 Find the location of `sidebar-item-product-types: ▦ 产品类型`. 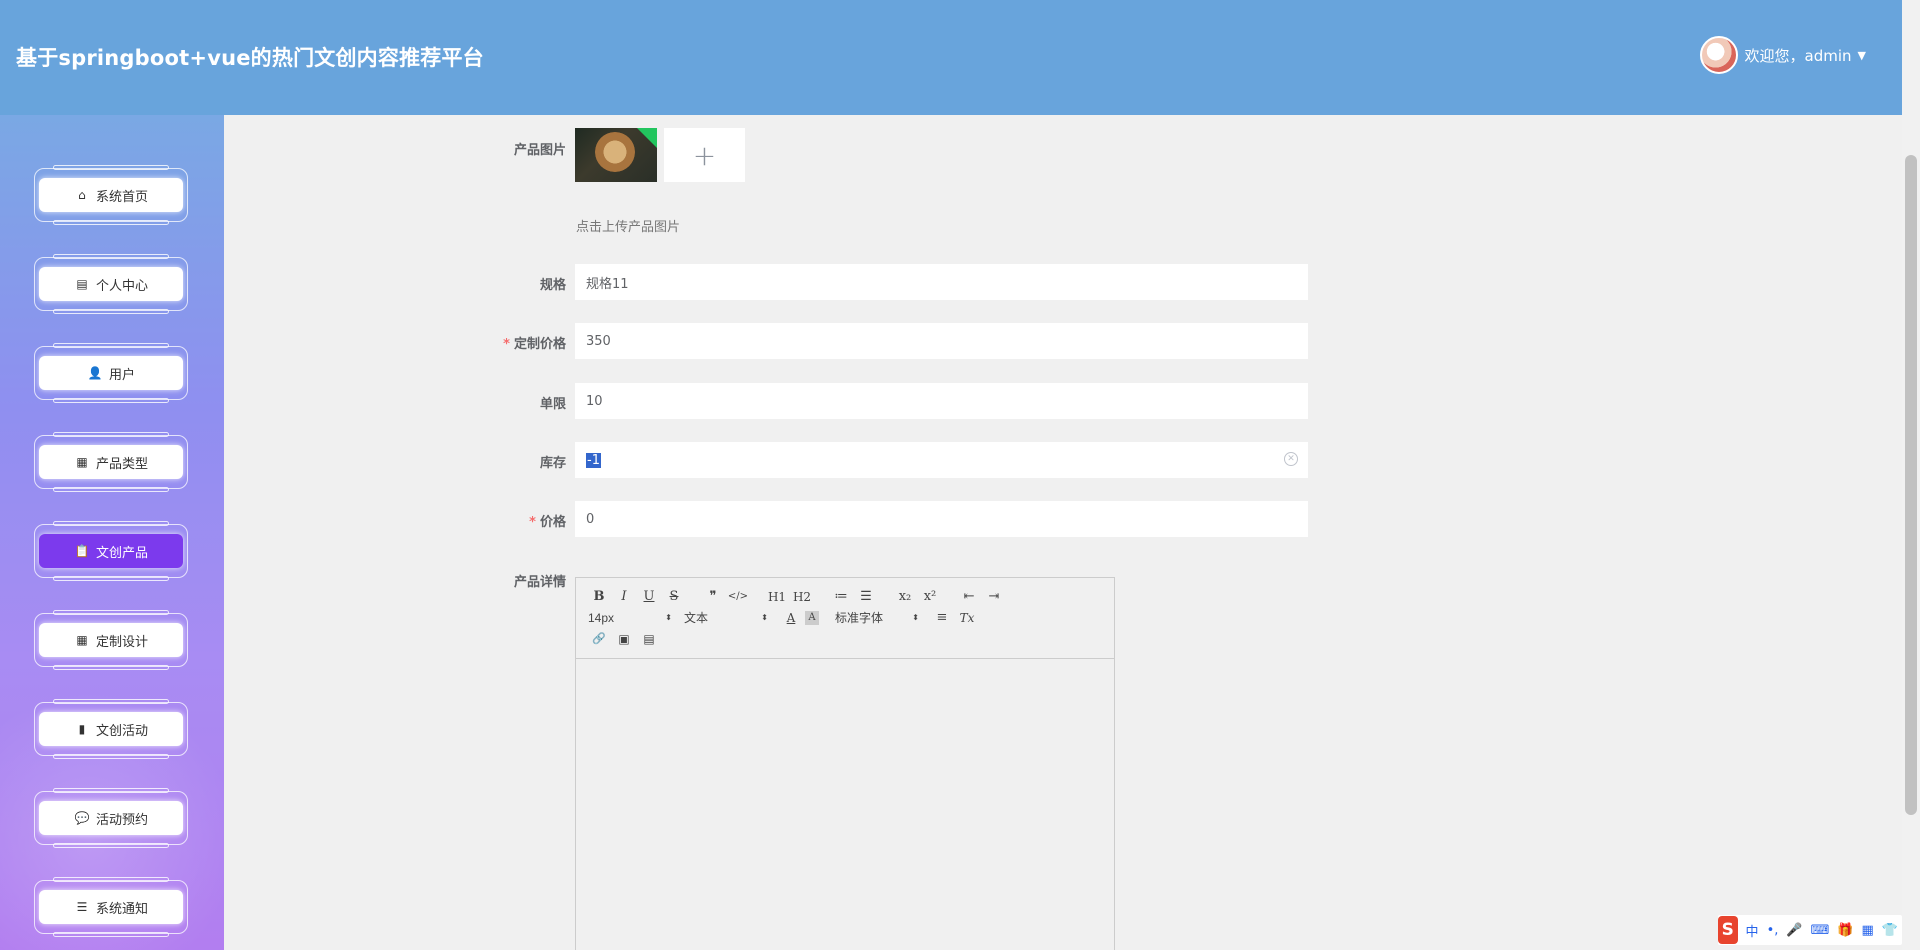

sidebar-item-product-types: ▦ 产品类型 is located at coordinates (111, 462).